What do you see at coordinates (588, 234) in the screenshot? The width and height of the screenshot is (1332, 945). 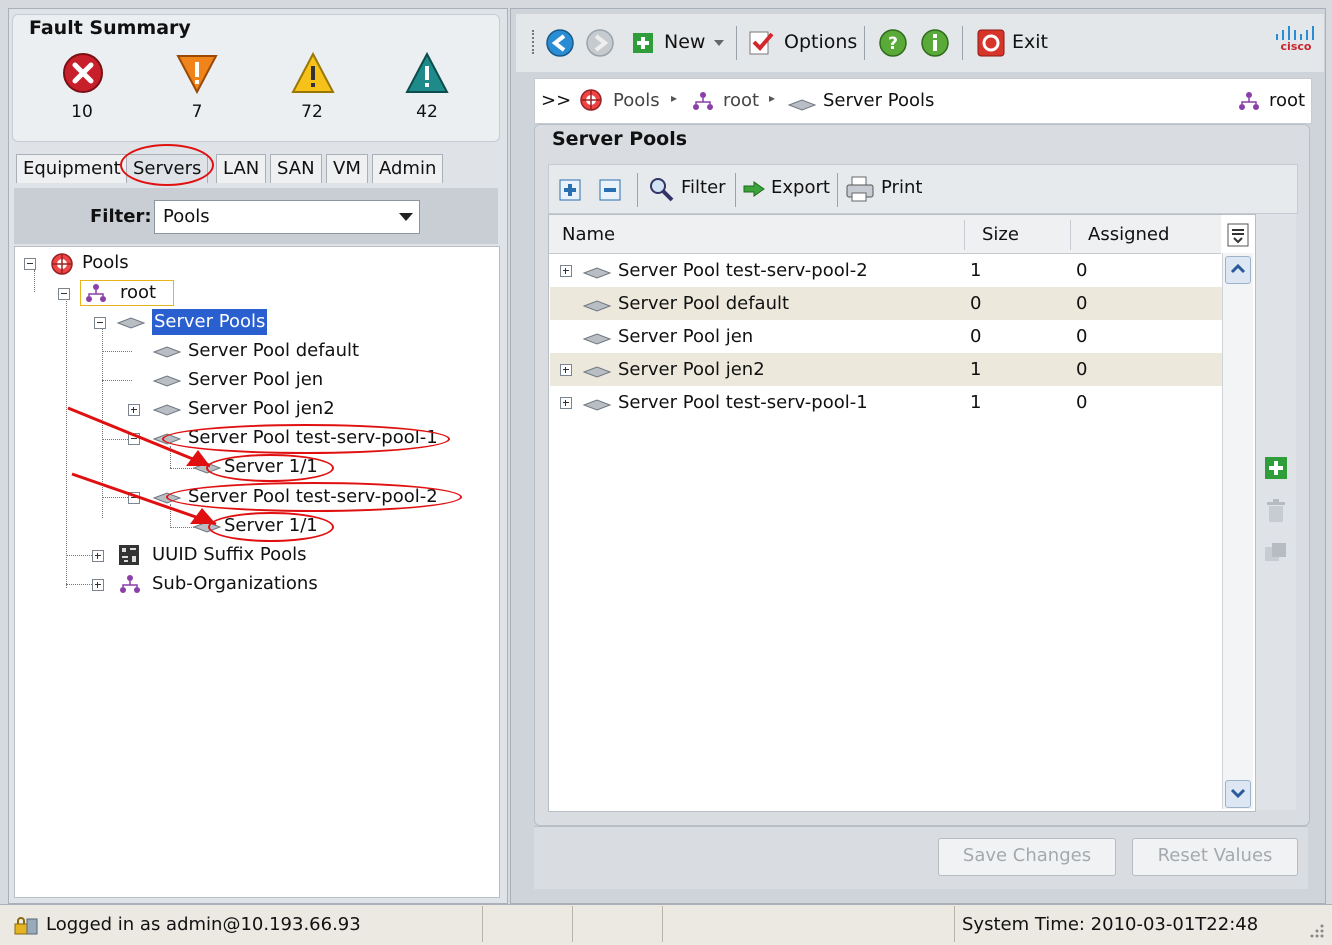 I see `column-header-name: Name` at bounding box center [588, 234].